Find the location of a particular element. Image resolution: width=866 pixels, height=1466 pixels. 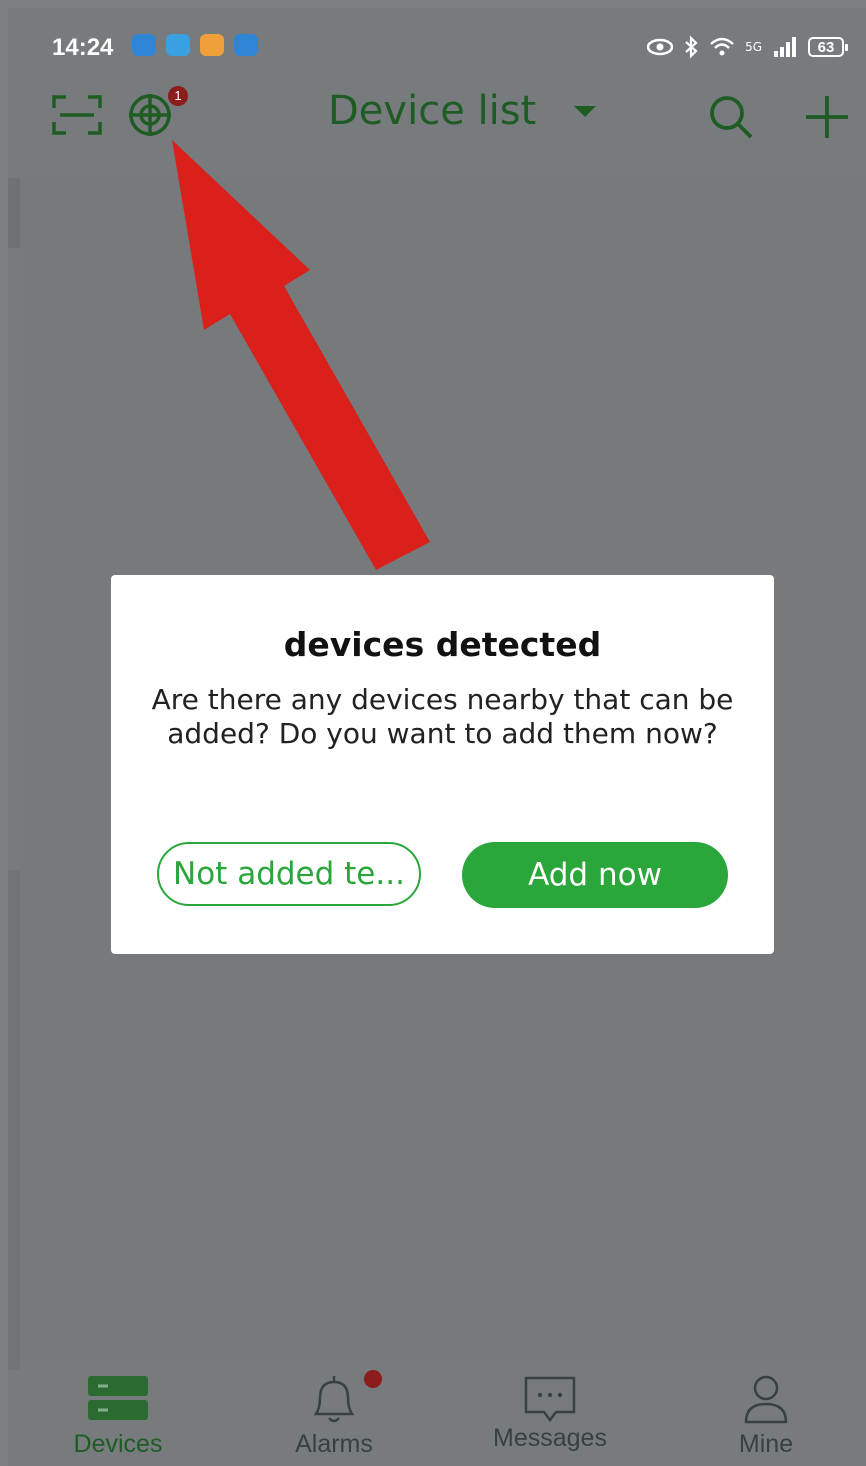

bell-icon is located at coordinates (334, 1399).